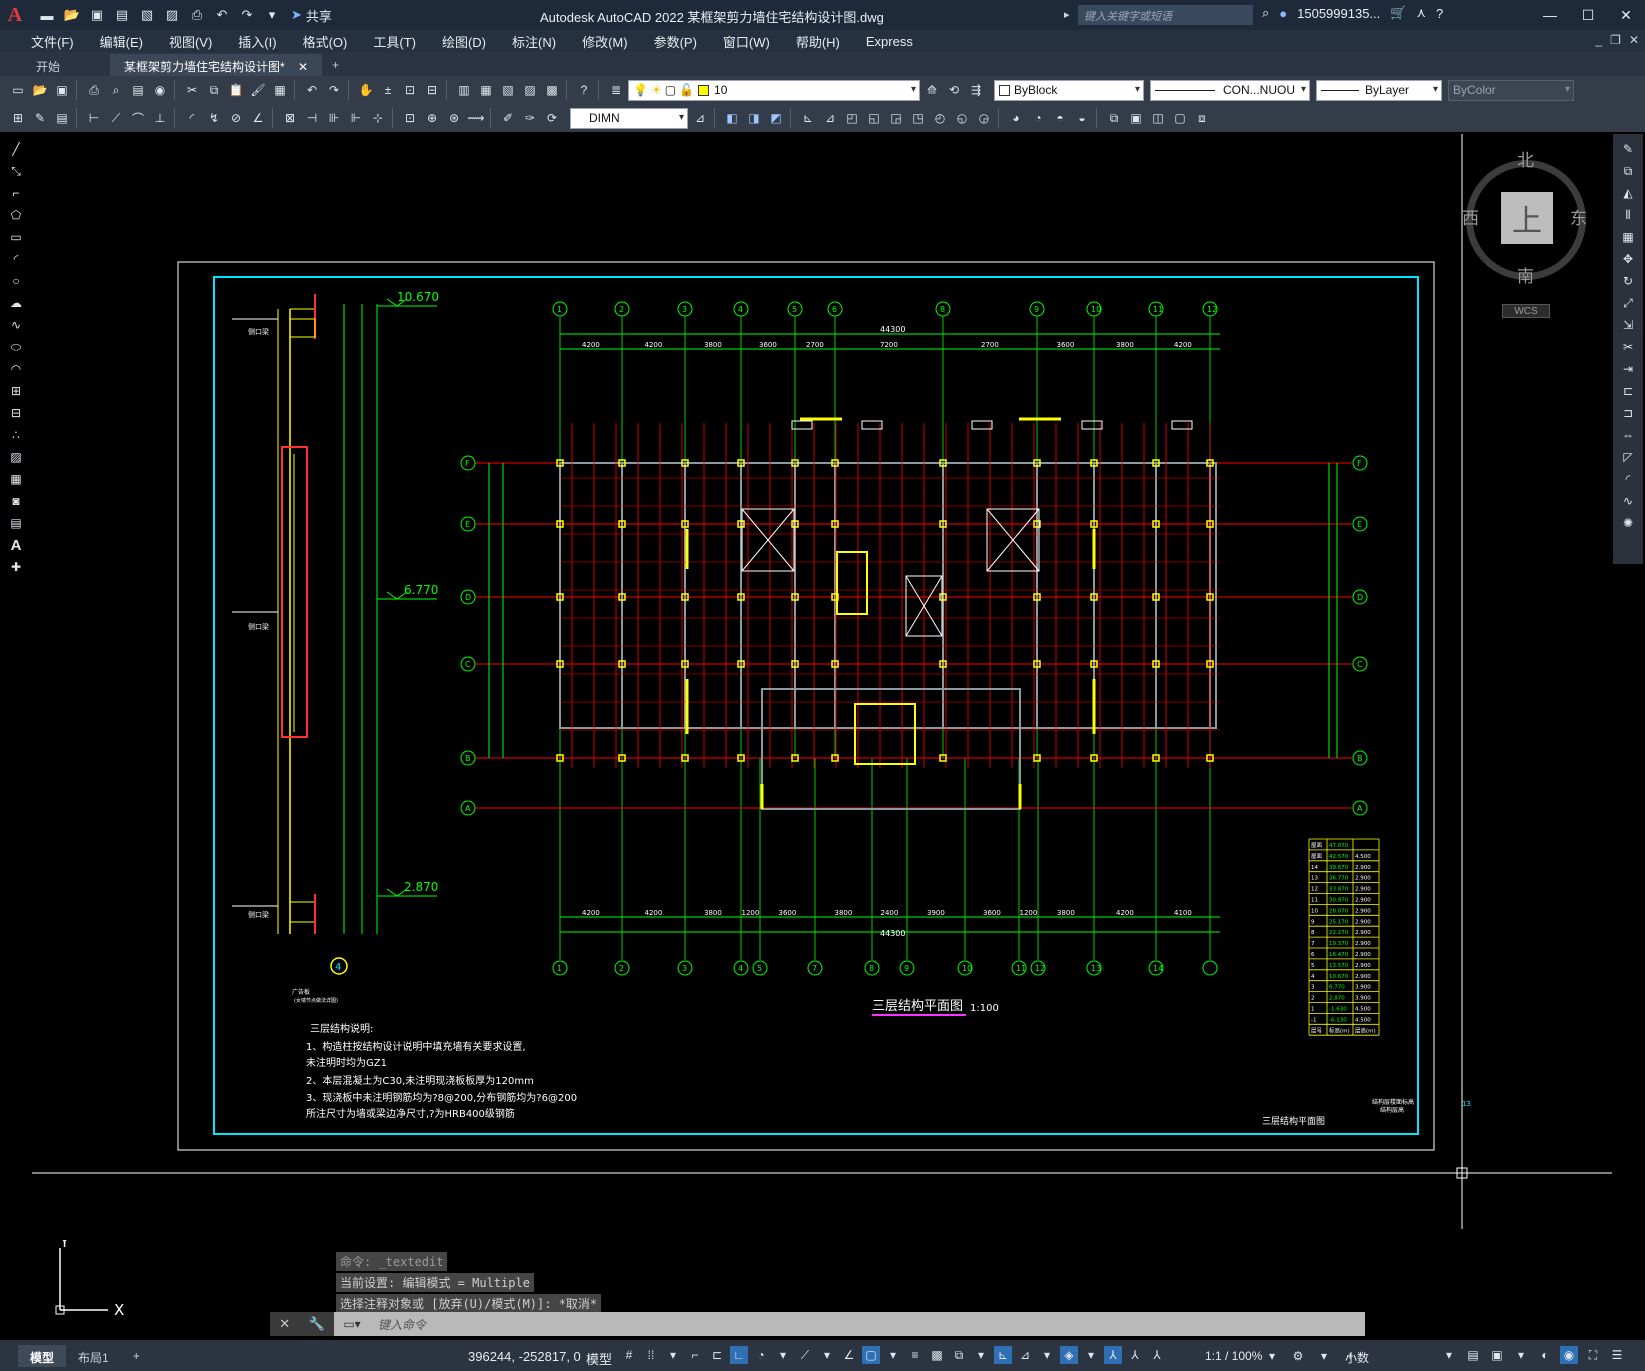  What do you see at coordinates (334, 118) in the screenshot?
I see `continue-dim-icon: ⊪` at bounding box center [334, 118].